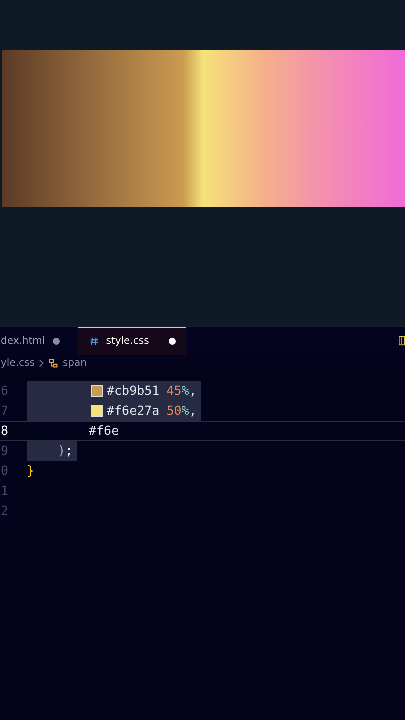 Image resolution: width=405 pixels, height=720 pixels. What do you see at coordinates (5, 391) in the screenshot?
I see `line-number: 6` at bounding box center [5, 391].